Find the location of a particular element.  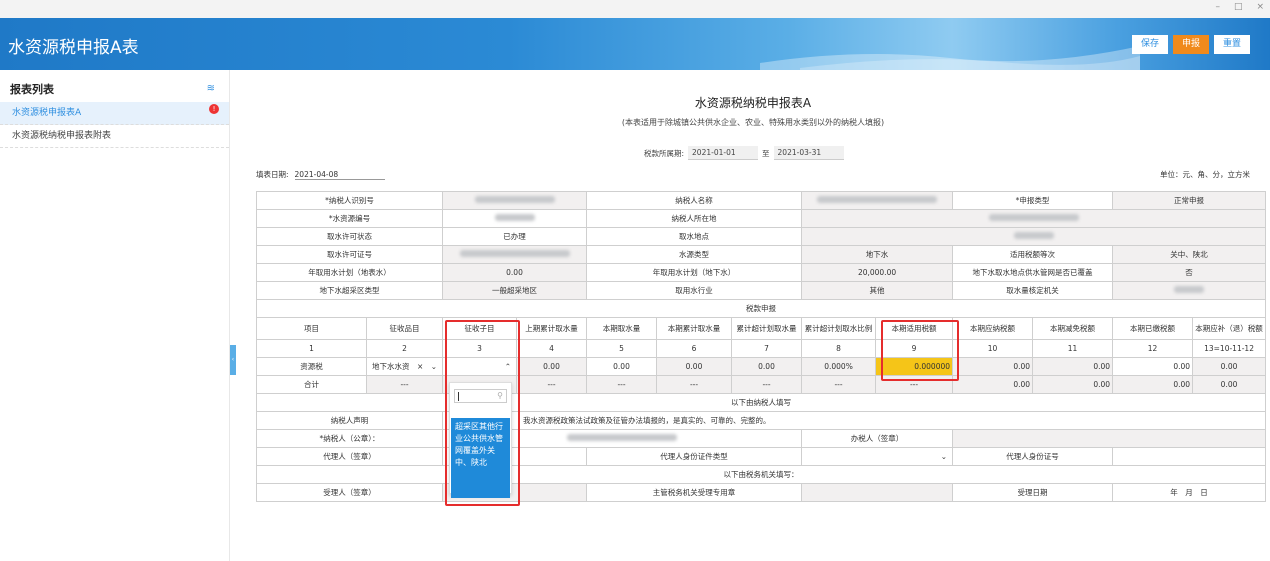

prev-cumulative-cell: 0.00 is located at coordinates (551, 366).